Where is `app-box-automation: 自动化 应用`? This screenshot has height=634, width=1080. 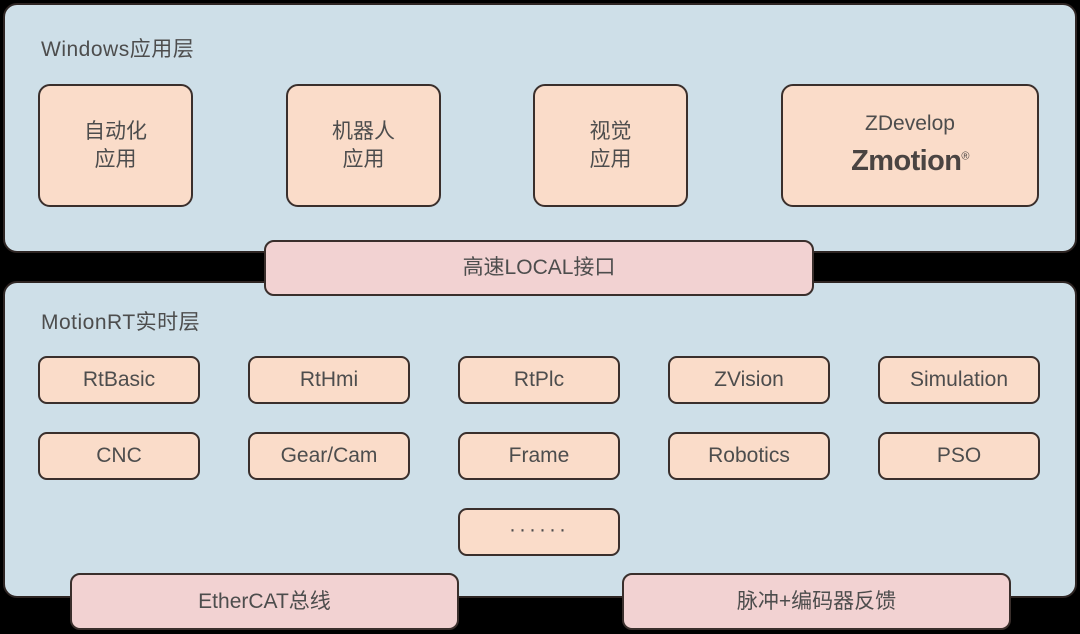 app-box-automation: 自动化 应用 is located at coordinates (115, 145).